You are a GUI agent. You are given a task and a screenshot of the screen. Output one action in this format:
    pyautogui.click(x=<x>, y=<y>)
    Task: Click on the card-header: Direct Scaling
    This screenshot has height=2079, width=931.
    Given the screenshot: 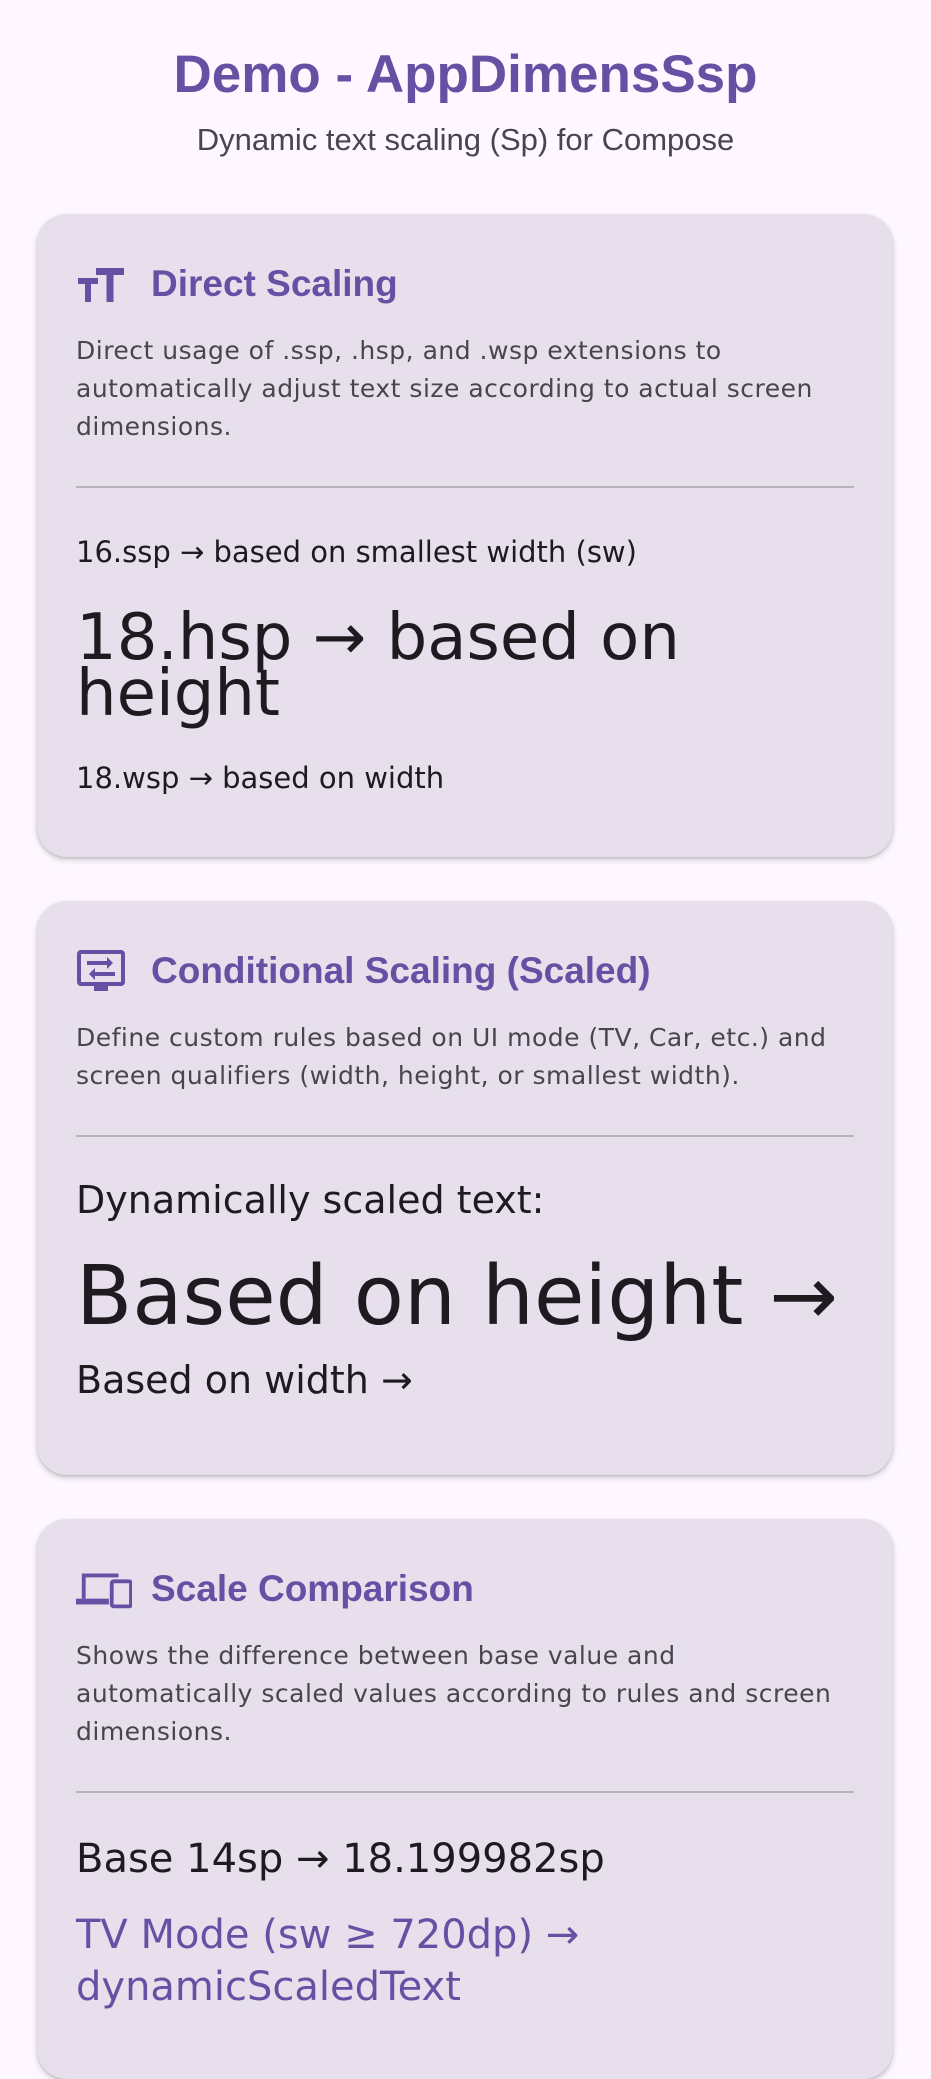 What is the action you would take?
    pyautogui.click(x=465, y=284)
    